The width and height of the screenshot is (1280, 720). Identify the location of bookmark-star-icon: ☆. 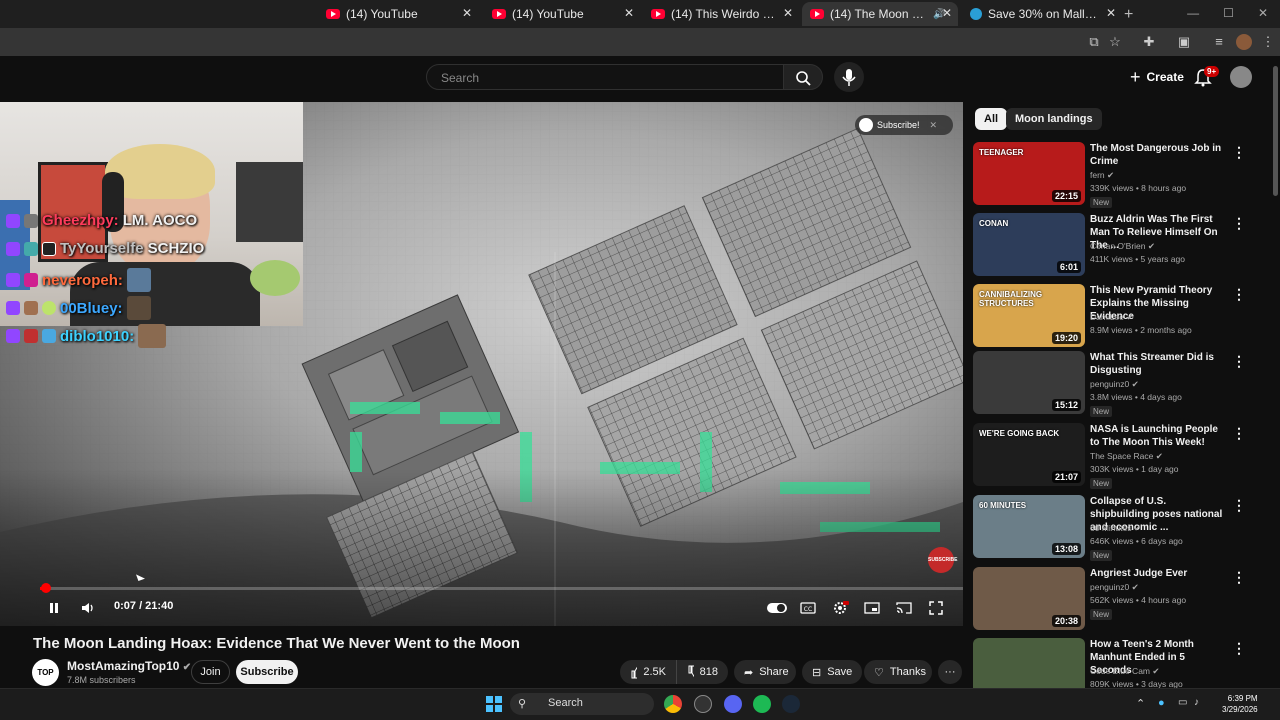
(1115, 42).